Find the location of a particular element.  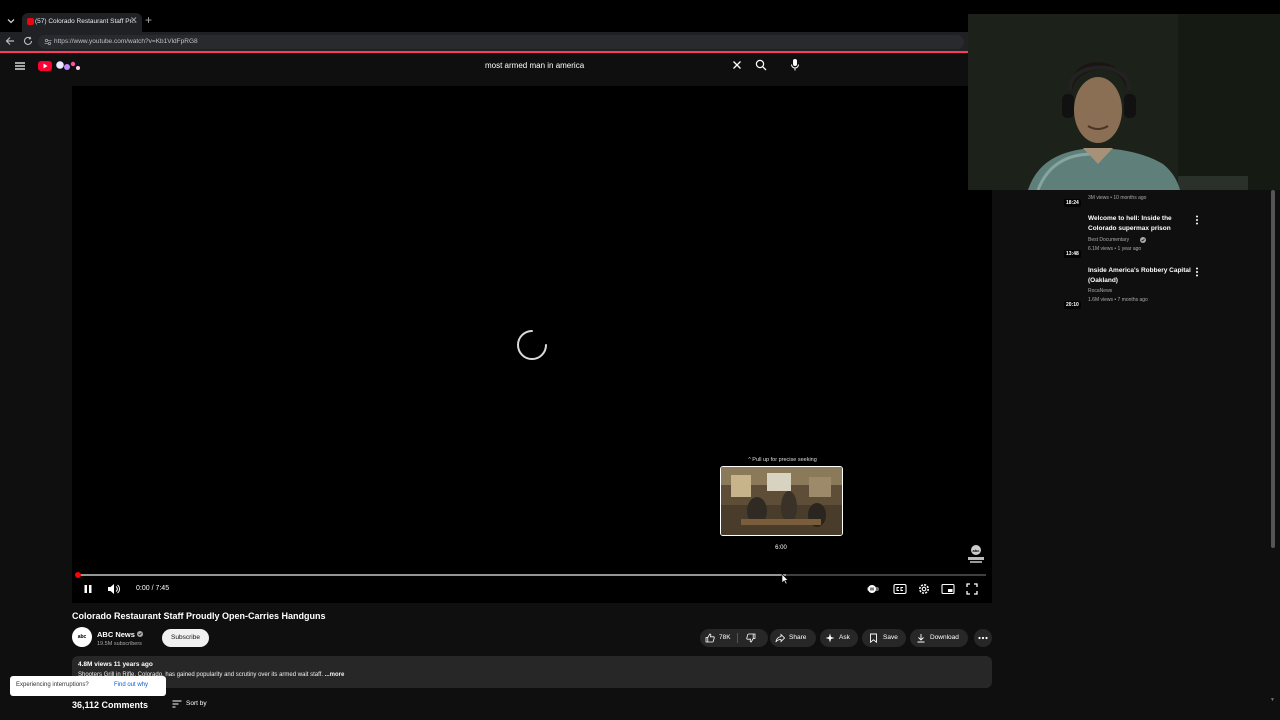

related-channel-2: Best Documentary is located at coordinates (1108, 240).